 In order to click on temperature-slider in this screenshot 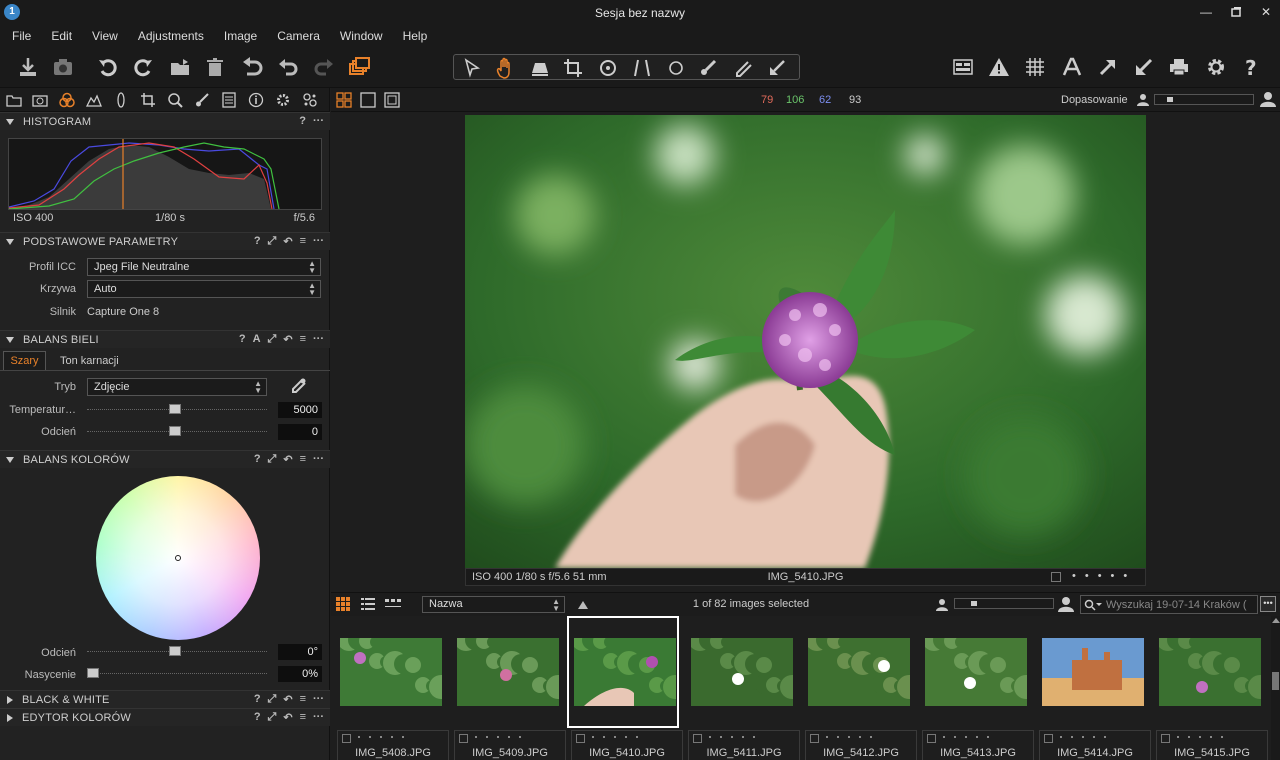, I will do `click(177, 410)`.